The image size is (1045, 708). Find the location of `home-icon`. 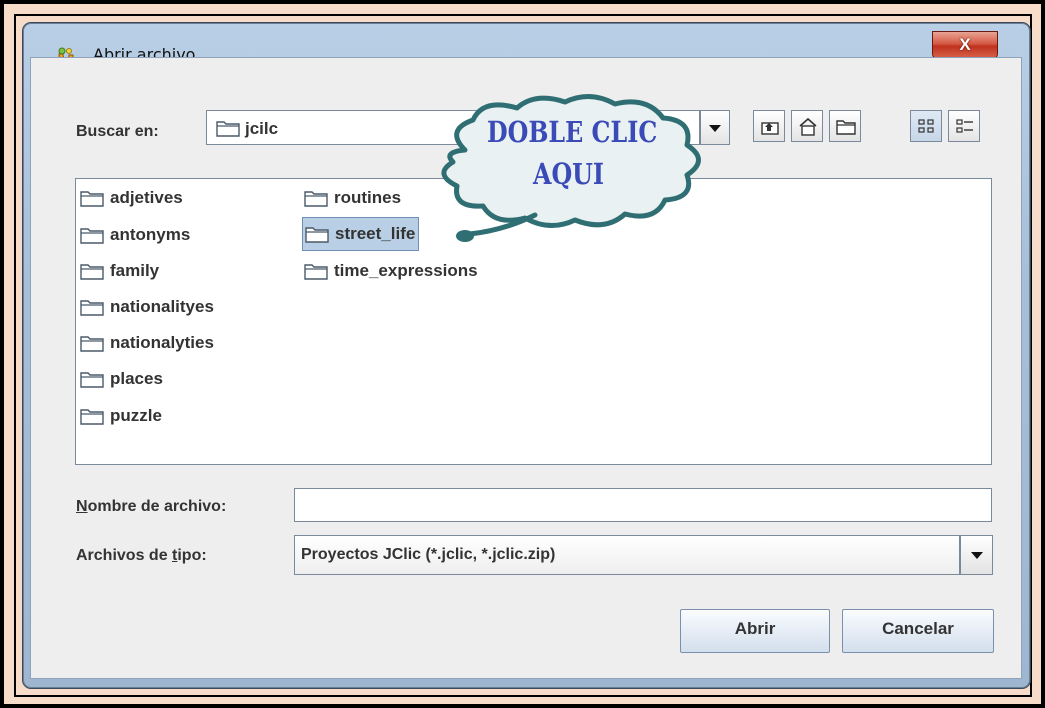

home-icon is located at coordinates (808, 126).